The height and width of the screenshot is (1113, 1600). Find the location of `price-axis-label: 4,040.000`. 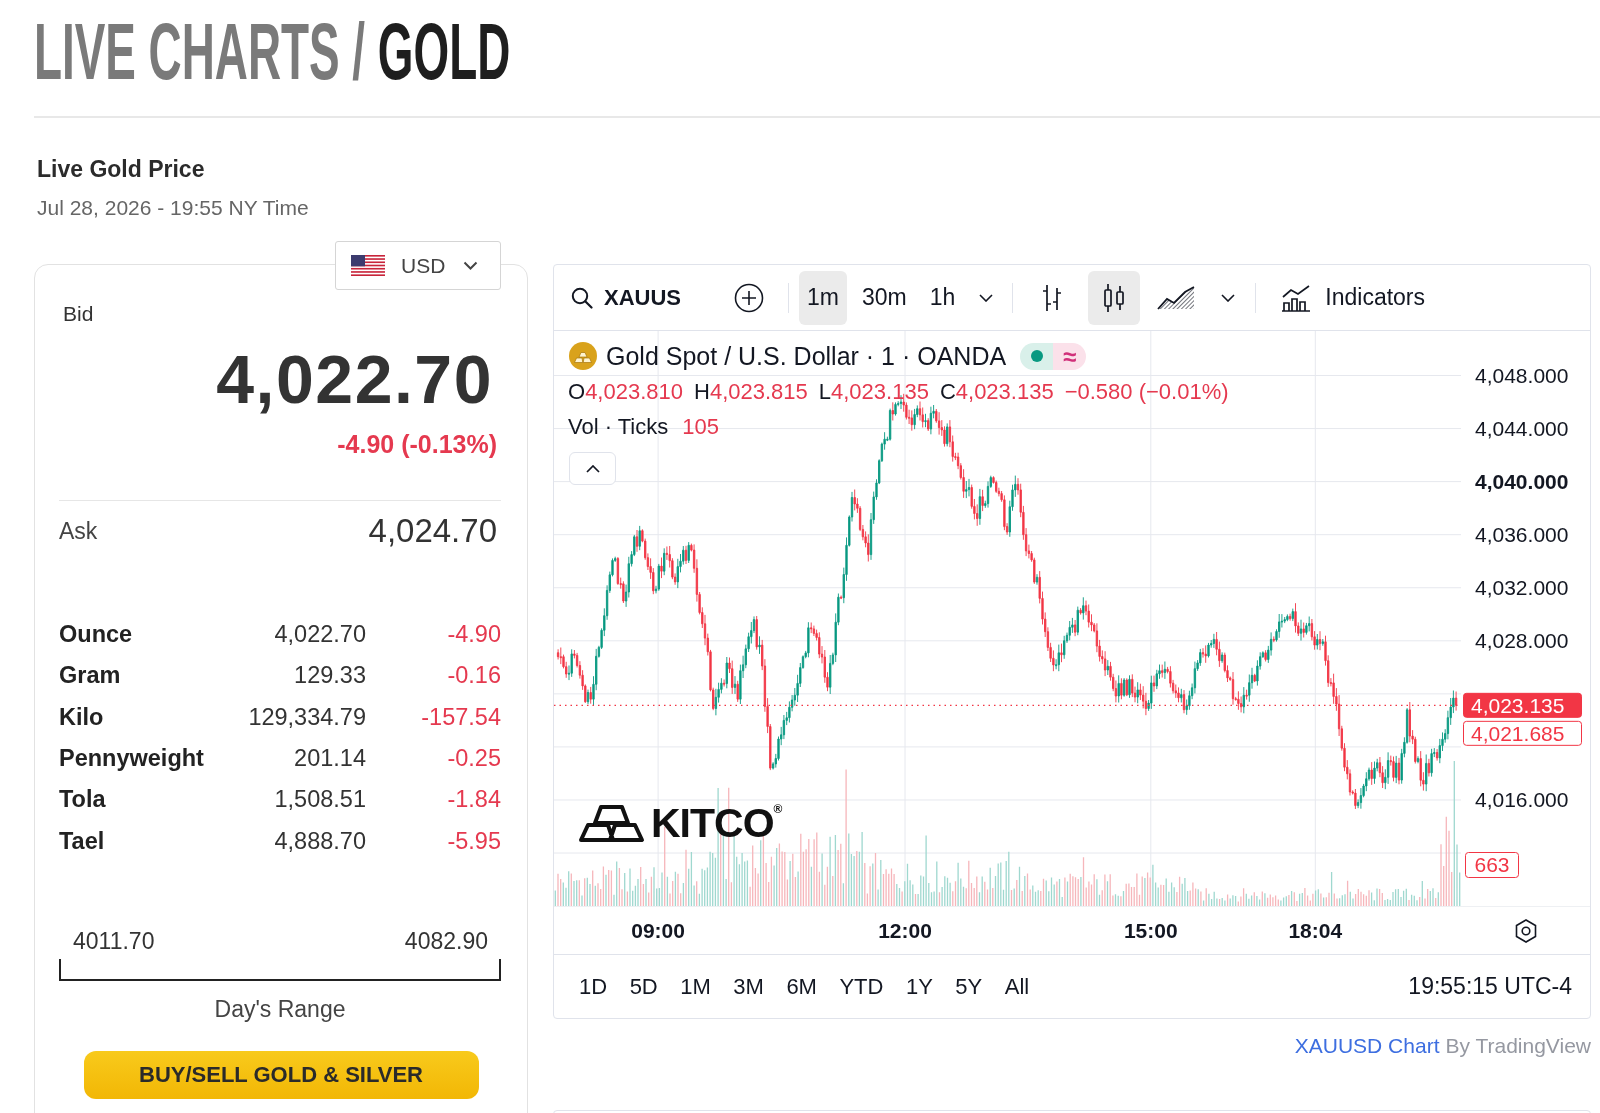

price-axis-label: 4,040.000 is located at coordinates (1522, 482).